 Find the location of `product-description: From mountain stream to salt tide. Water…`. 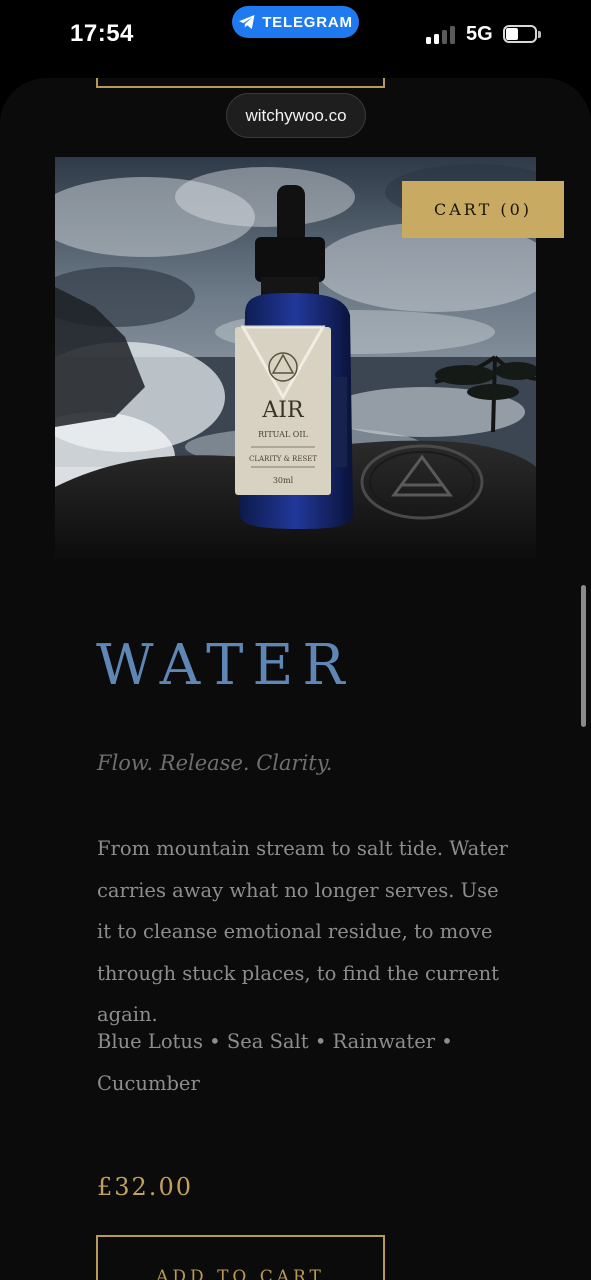

product-description: From mountain stream to salt tide. Water… is located at coordinates (302, 931).